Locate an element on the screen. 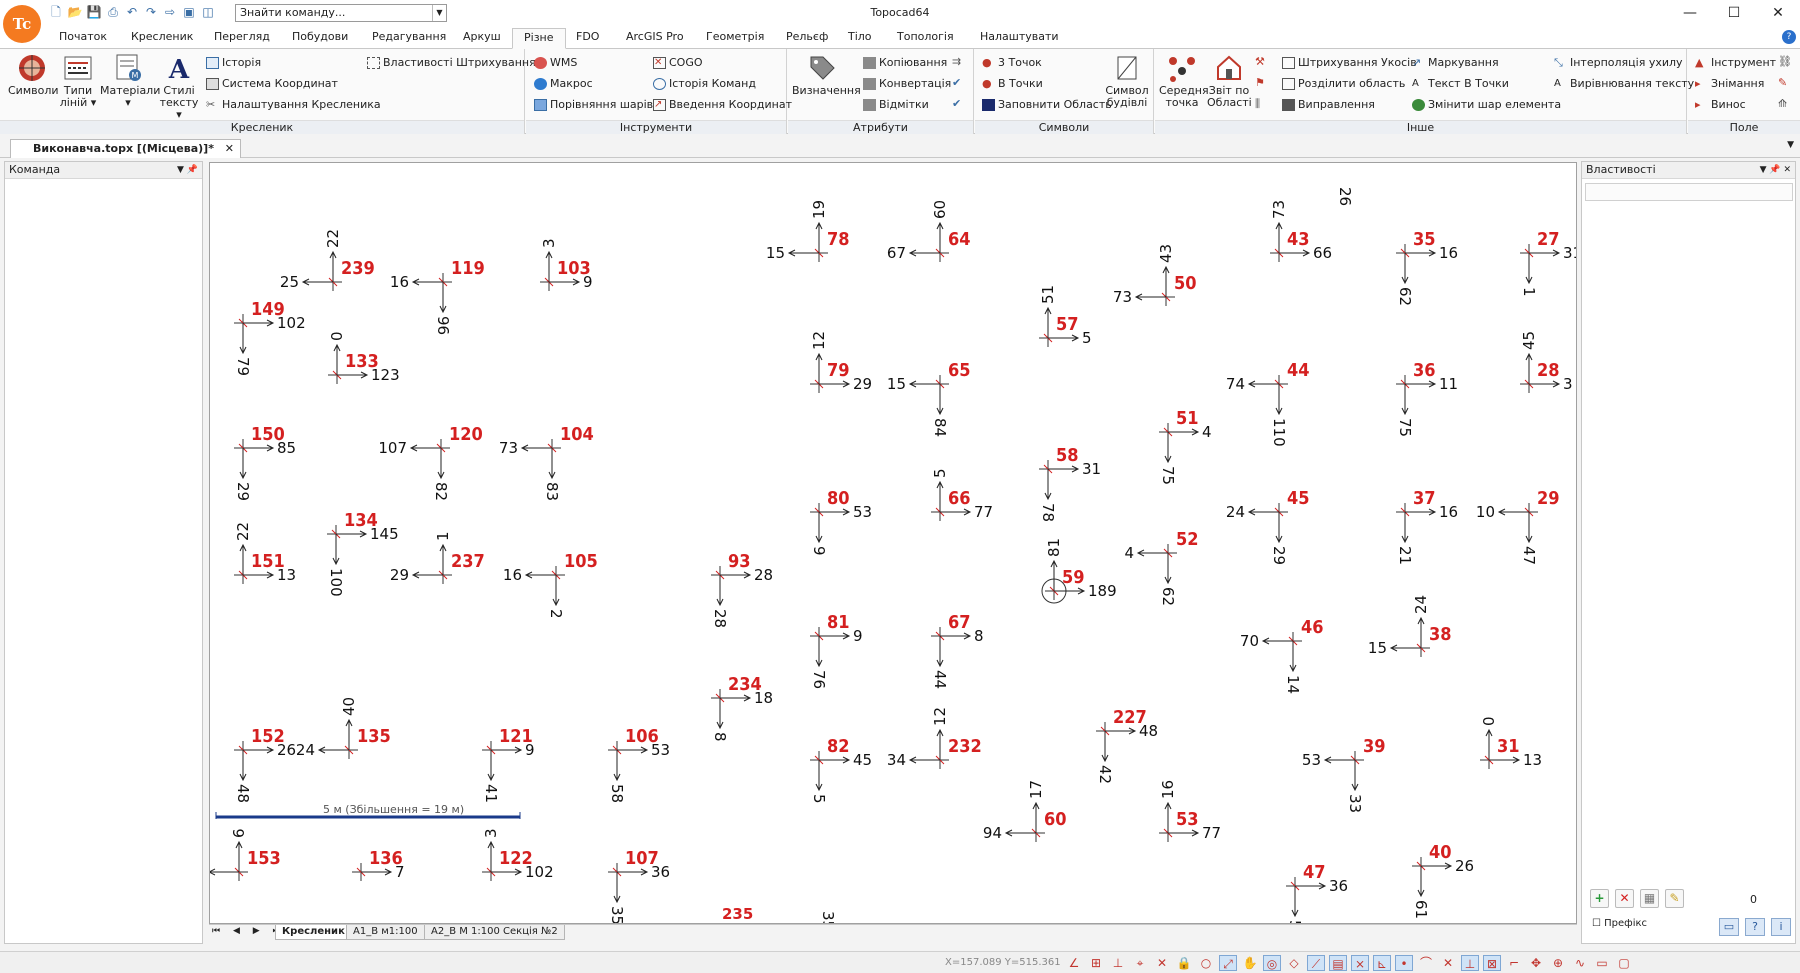 This screenshot has width=1800, height=973. tabs-dropdown-icon: ▼ is located at coordinates (1790, 145).